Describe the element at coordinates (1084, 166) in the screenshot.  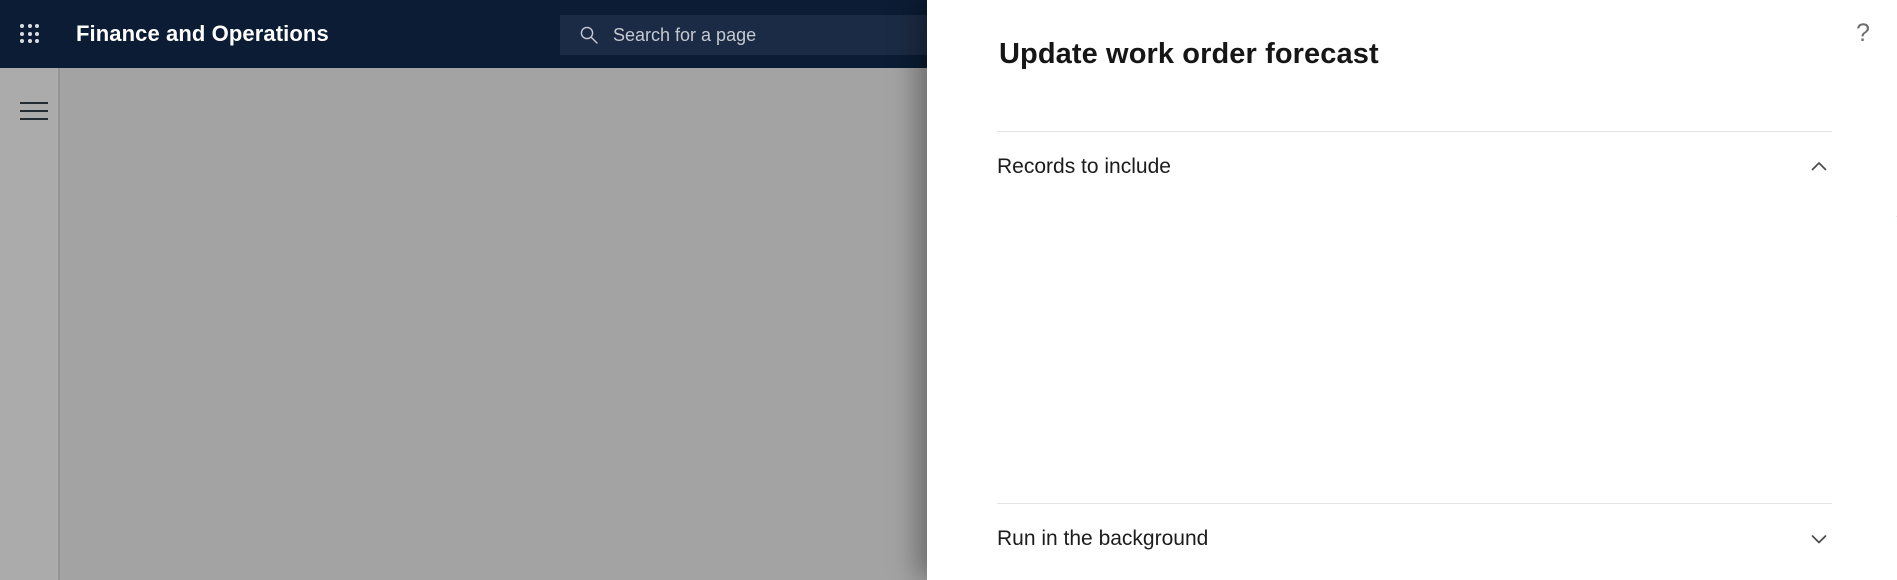
I see `section-label-records-to-include: Records to include` at that location.